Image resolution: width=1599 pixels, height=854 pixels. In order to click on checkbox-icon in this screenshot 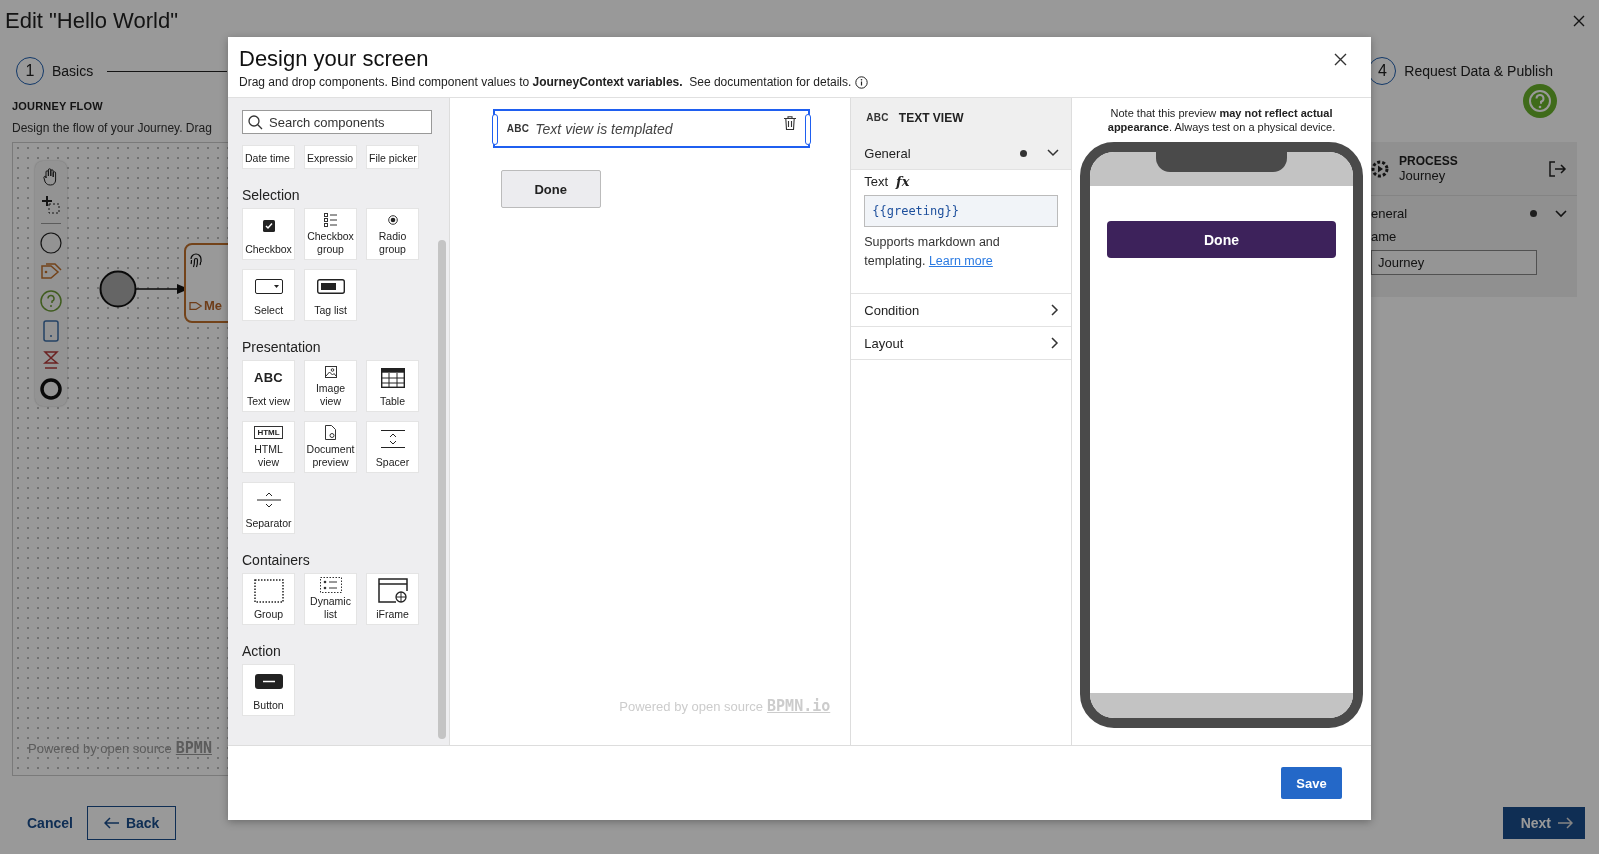, I will do `click(268, 225)`.